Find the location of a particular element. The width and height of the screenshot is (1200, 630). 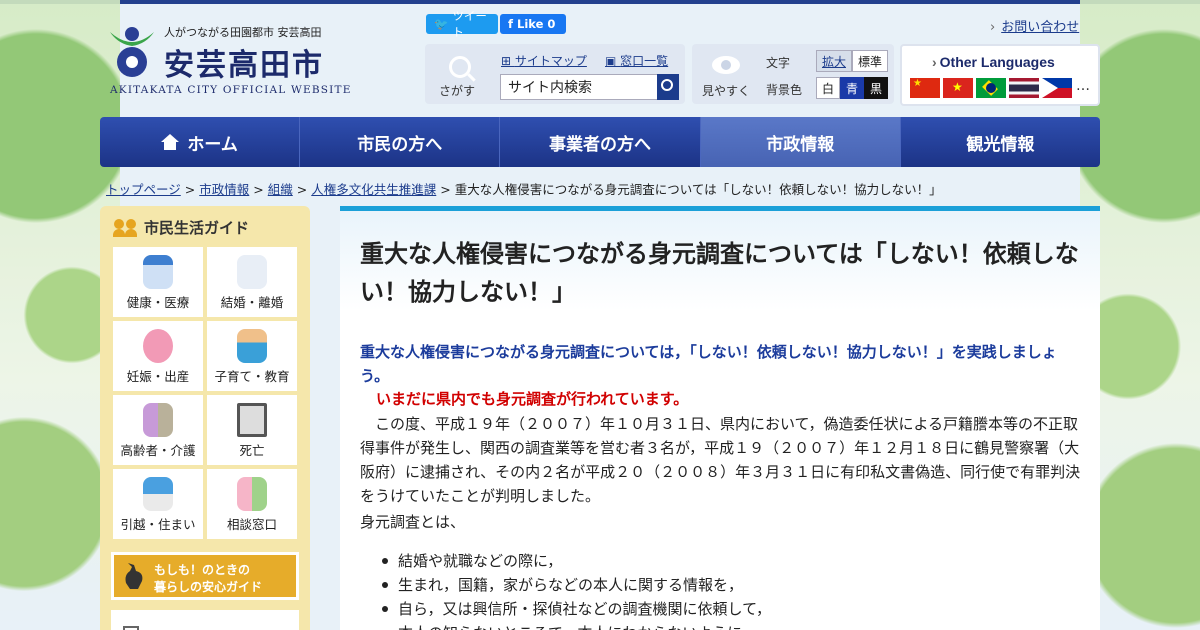

document-icon is located at coordinates (131, 628).